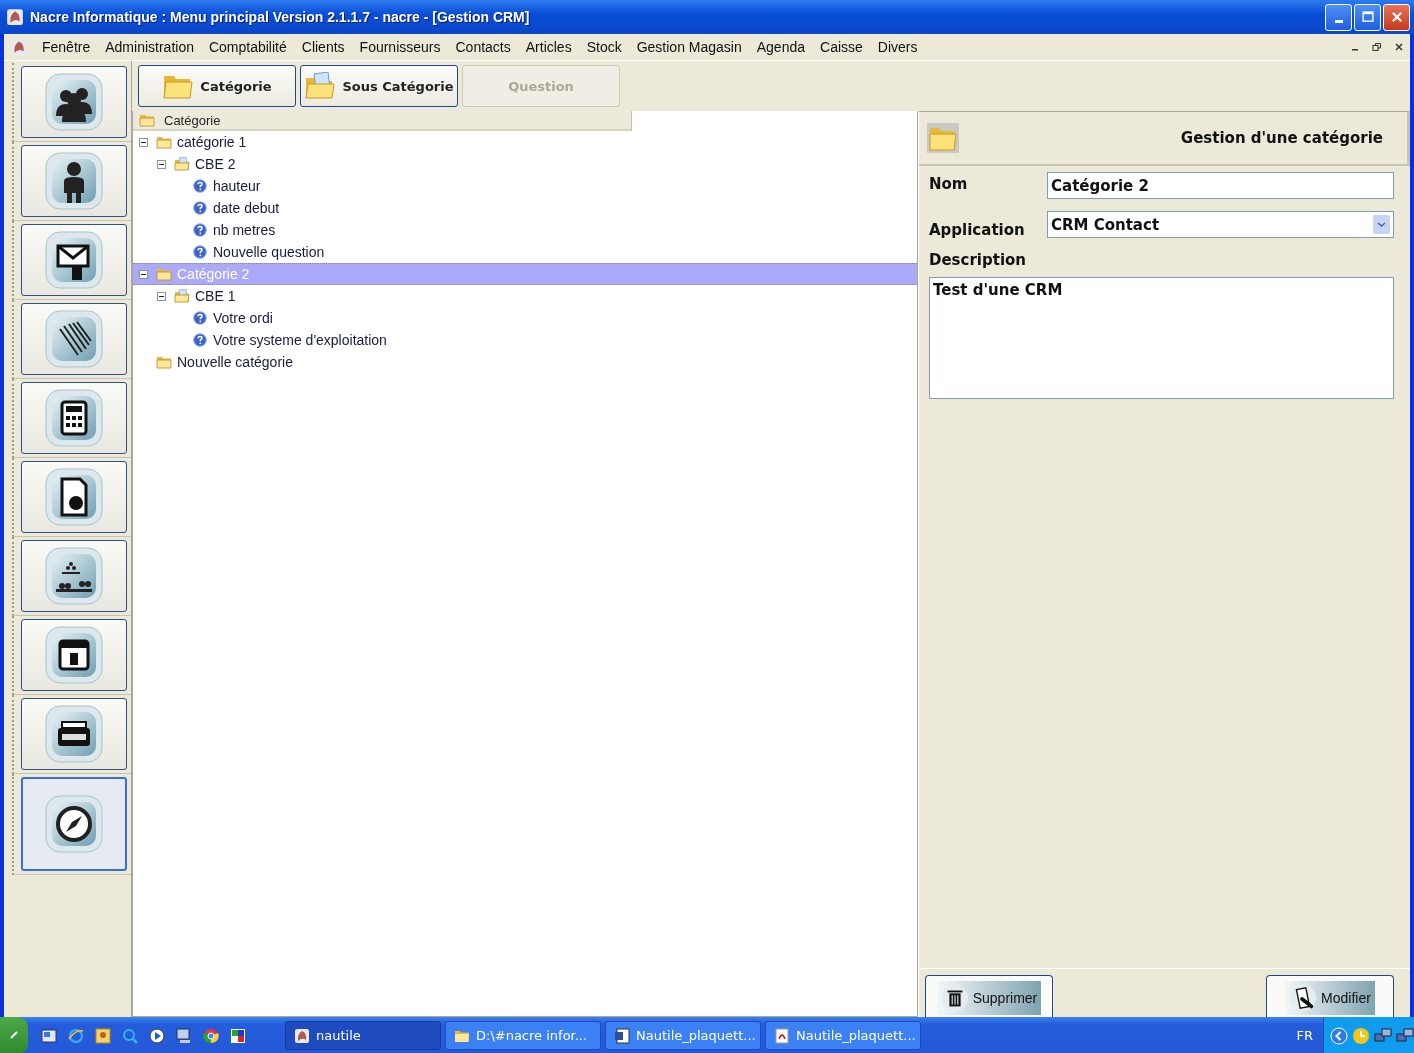 Image resolution: width=1414 pixels, height=1053 pixels. I want to click on menu-item: Agenda, so click(780, 47).